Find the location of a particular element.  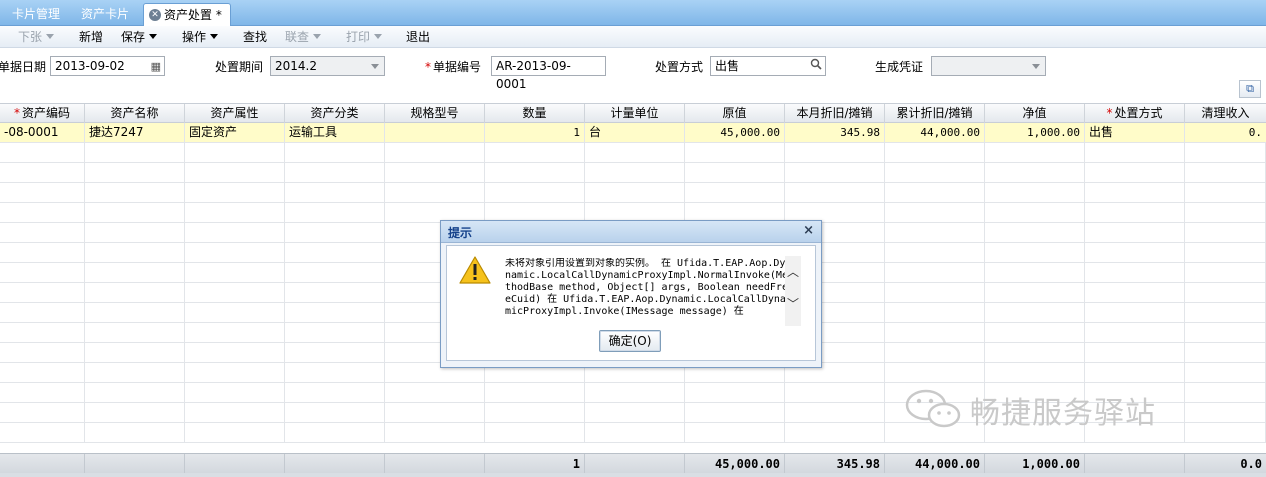

cell-accum-depr: 44,000.00 is located at coordinates (935, 132).